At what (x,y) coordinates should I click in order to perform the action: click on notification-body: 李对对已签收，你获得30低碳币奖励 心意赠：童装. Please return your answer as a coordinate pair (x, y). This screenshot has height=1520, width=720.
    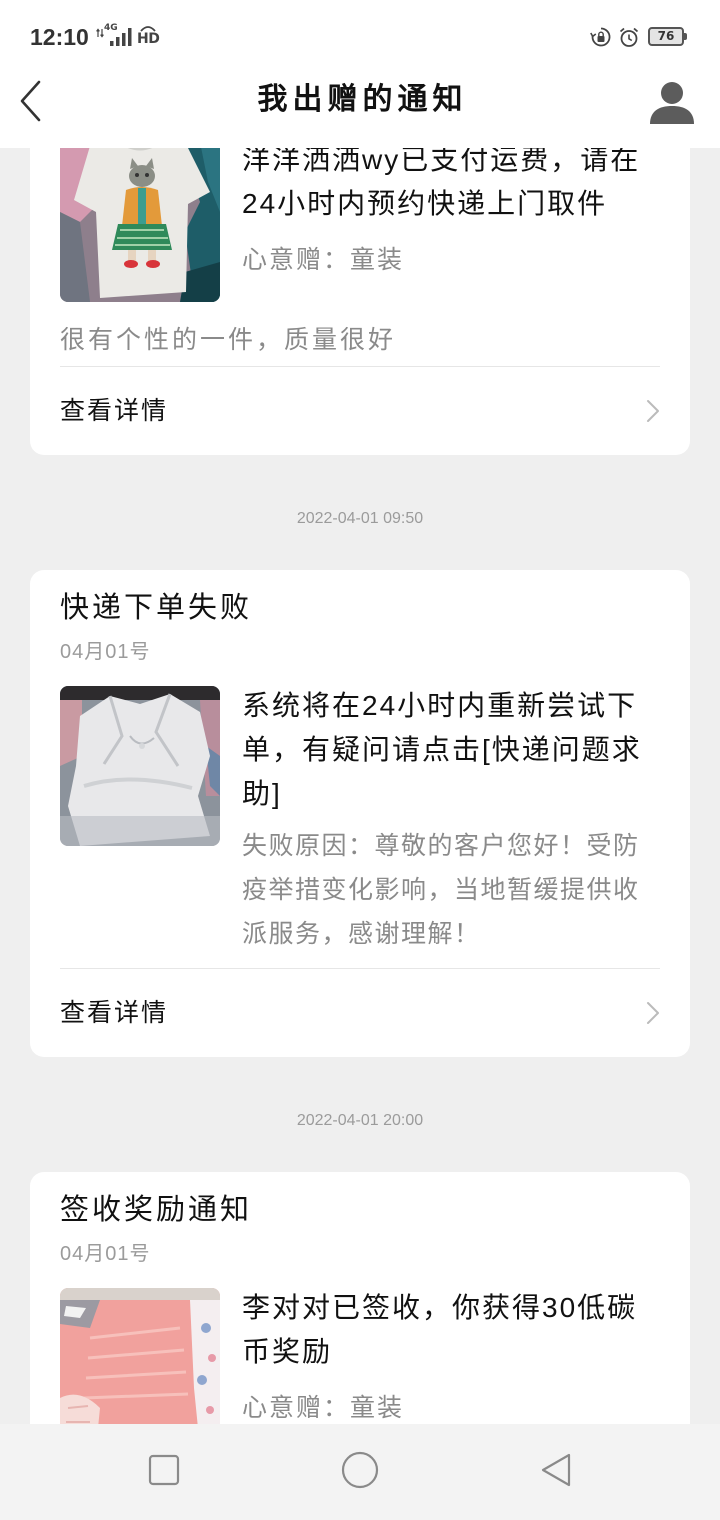
    Looking at the image, I should click on (360, 1356).